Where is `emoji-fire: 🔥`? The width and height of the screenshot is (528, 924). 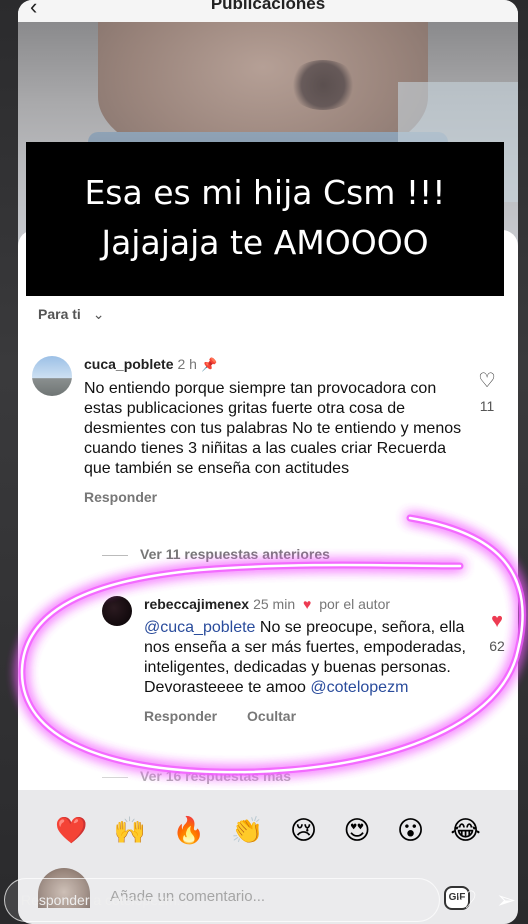 emoji-fire: 🔥 is located at coordinates (189, 831).